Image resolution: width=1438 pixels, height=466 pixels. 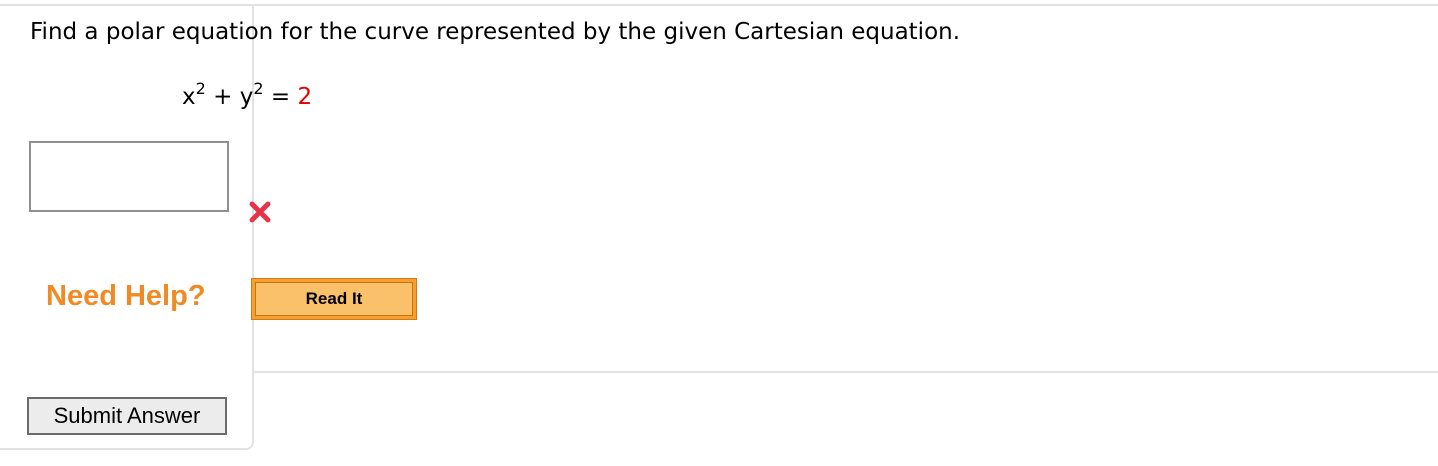 I want to click on read-it-button: Read It, so click(x=334, y=299).